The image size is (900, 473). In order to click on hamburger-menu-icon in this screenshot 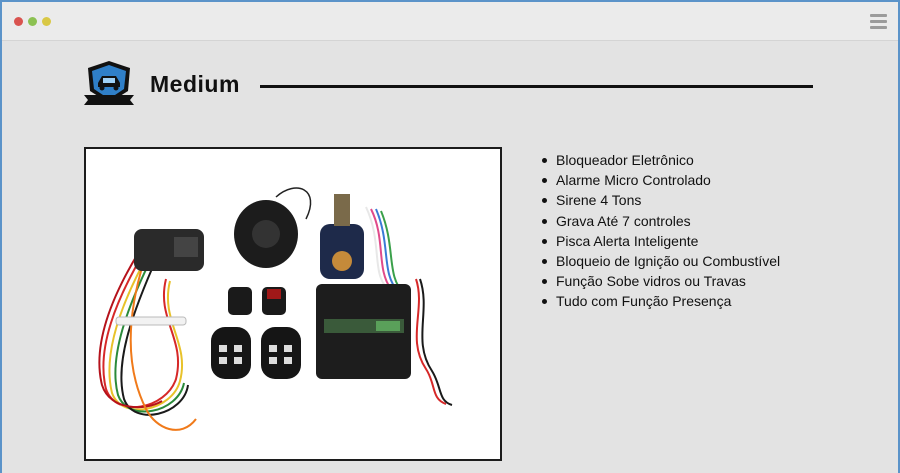, I will do `click(878, 21)`.